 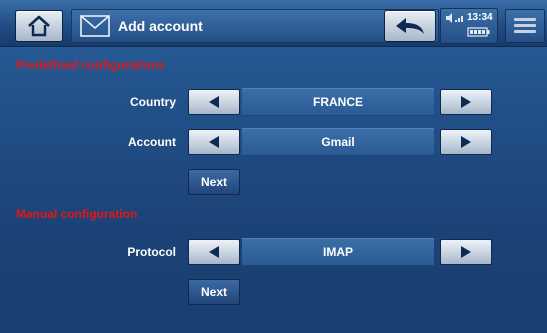 What do you see at coordinates (338, 252) in the screenshot?
I see `protocol-value: IMAP` at bounding box center [338, 252].